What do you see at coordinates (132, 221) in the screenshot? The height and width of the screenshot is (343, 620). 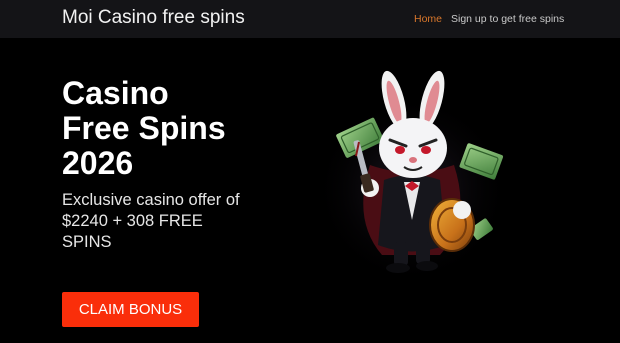 I see `offer-line: $2240 + 308 FREE` at bounding box center [132, 221].